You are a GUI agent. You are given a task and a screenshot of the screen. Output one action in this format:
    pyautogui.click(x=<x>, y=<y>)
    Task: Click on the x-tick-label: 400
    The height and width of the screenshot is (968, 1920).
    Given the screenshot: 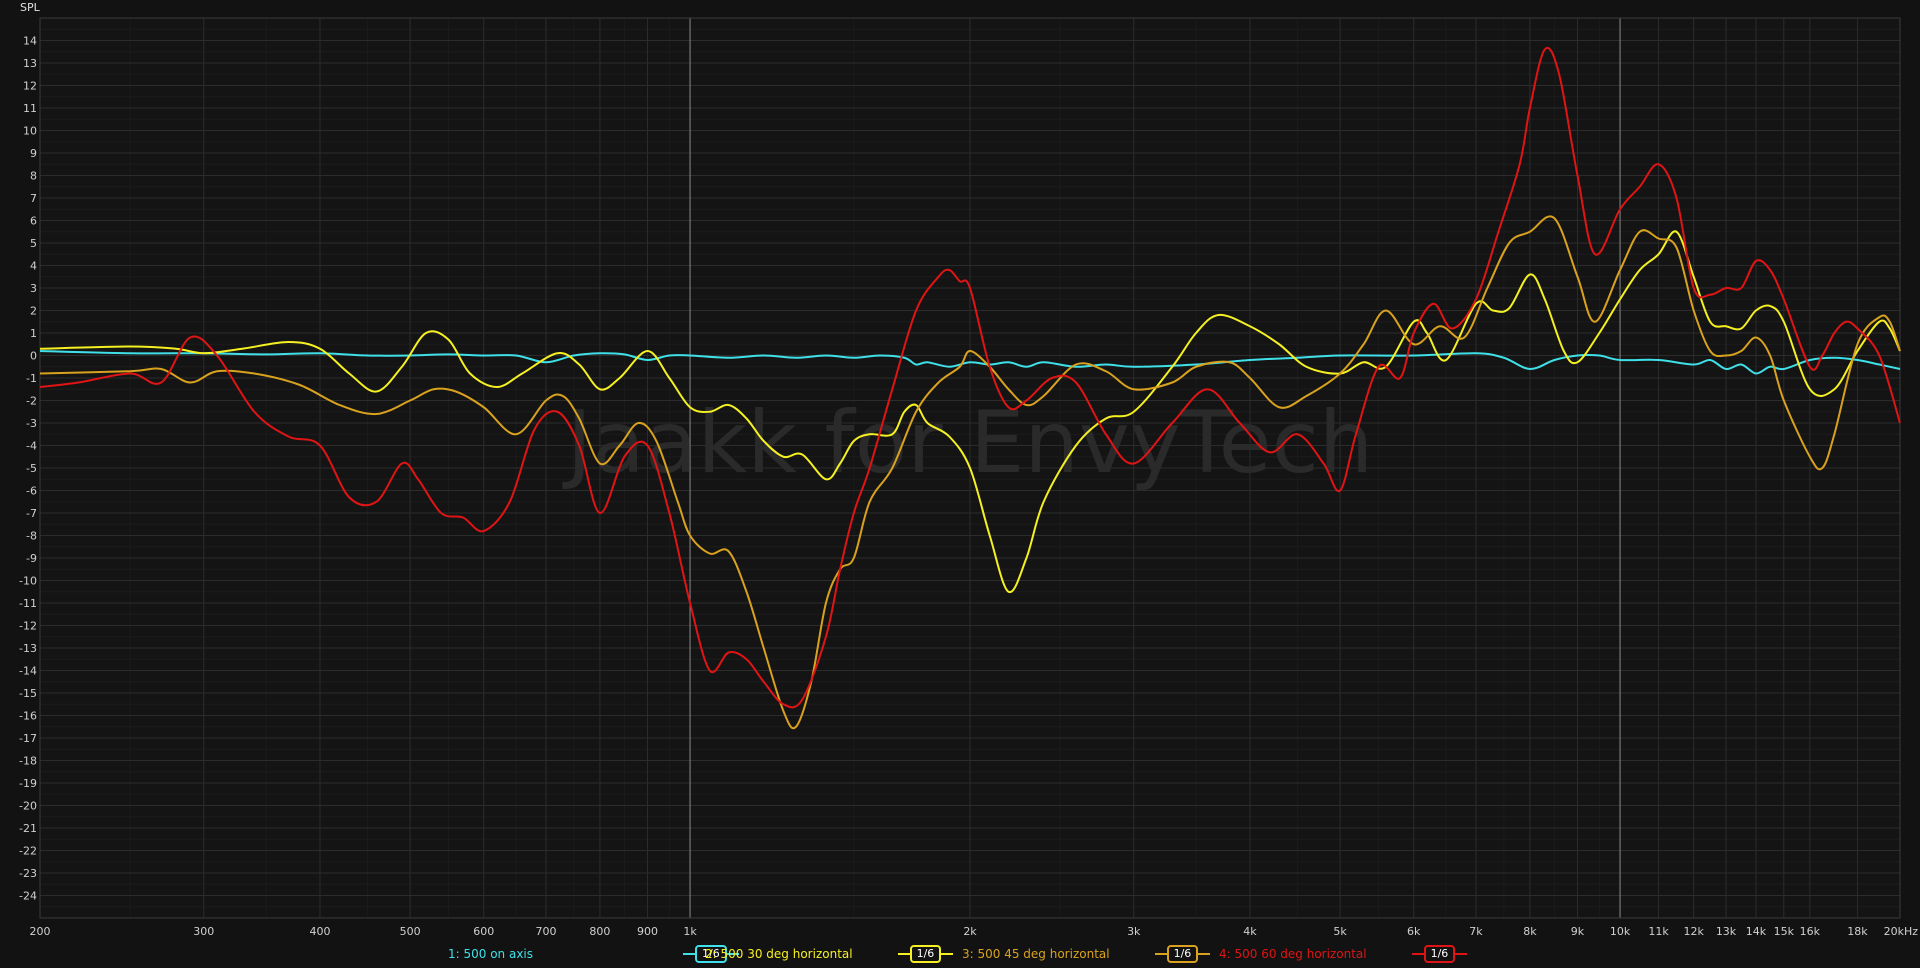 What is the action you would take?
    pyautogui.click(x=319, y=931)
    